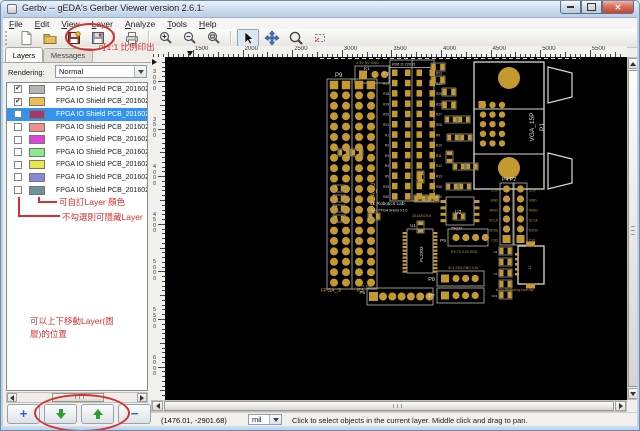 The width and height of the screenshot is (640, 431). What do you see at coordinates (499, 49) in the screenshot?
I see `ruler-label: 4500` at bounding box center [499, 49].